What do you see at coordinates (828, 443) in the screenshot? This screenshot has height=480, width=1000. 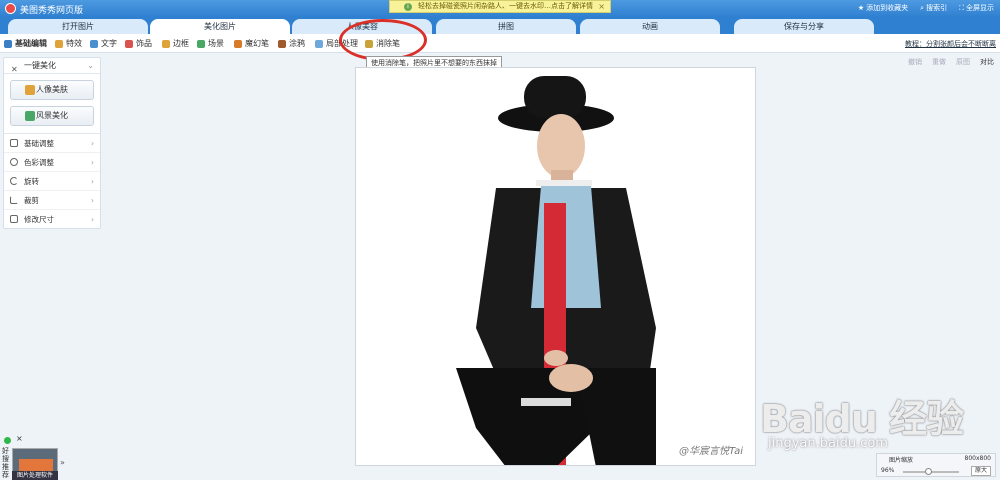 I see `baidu-url: jingyan.baidu.com` at bounding box center [828, 443].